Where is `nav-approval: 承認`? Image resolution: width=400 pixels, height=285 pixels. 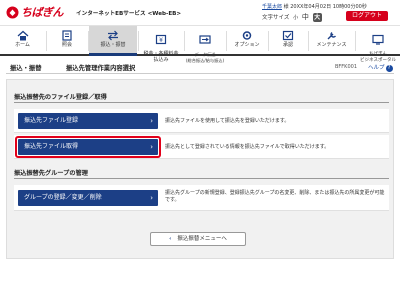 nav-approval: 承認 is located at coordinates (288, 41).